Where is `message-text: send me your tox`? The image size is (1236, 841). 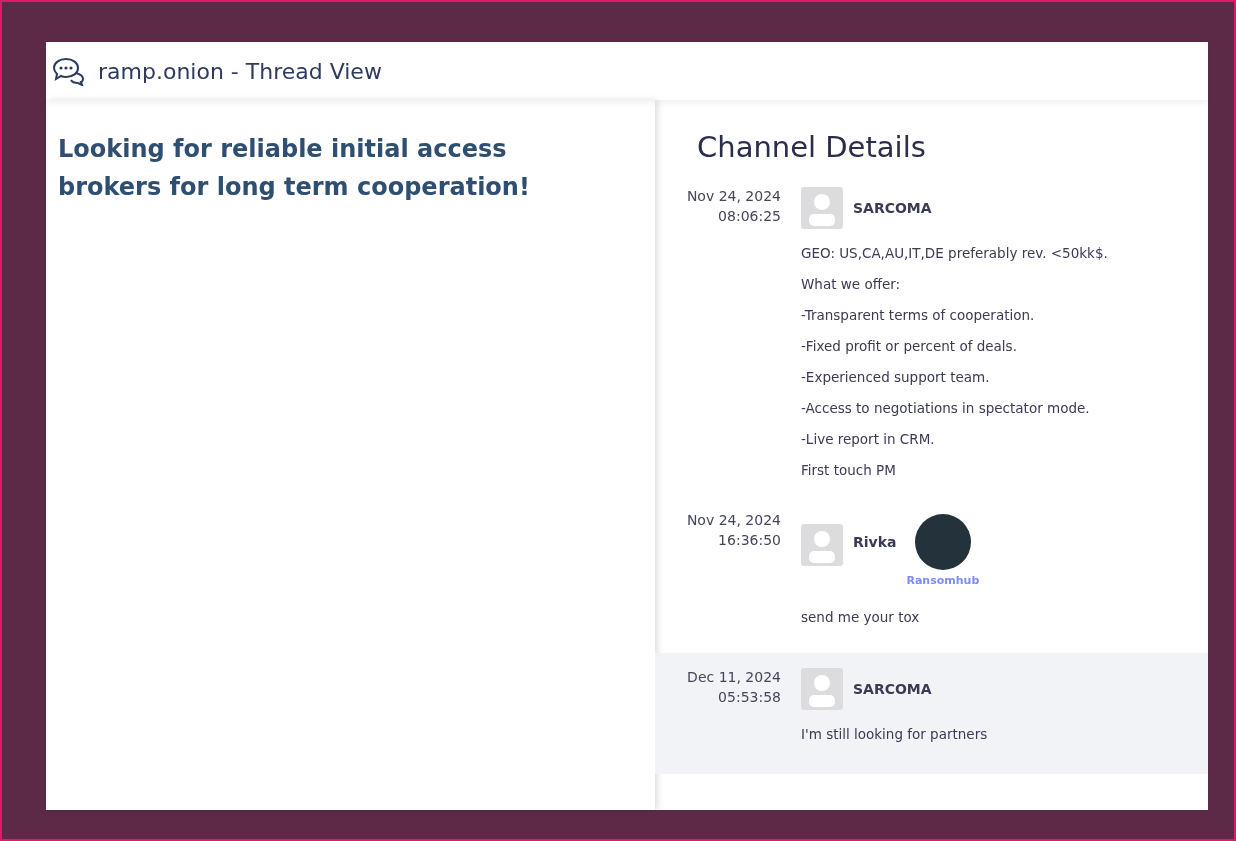 message-text: send me your tox is located at coordinates (861, 617).